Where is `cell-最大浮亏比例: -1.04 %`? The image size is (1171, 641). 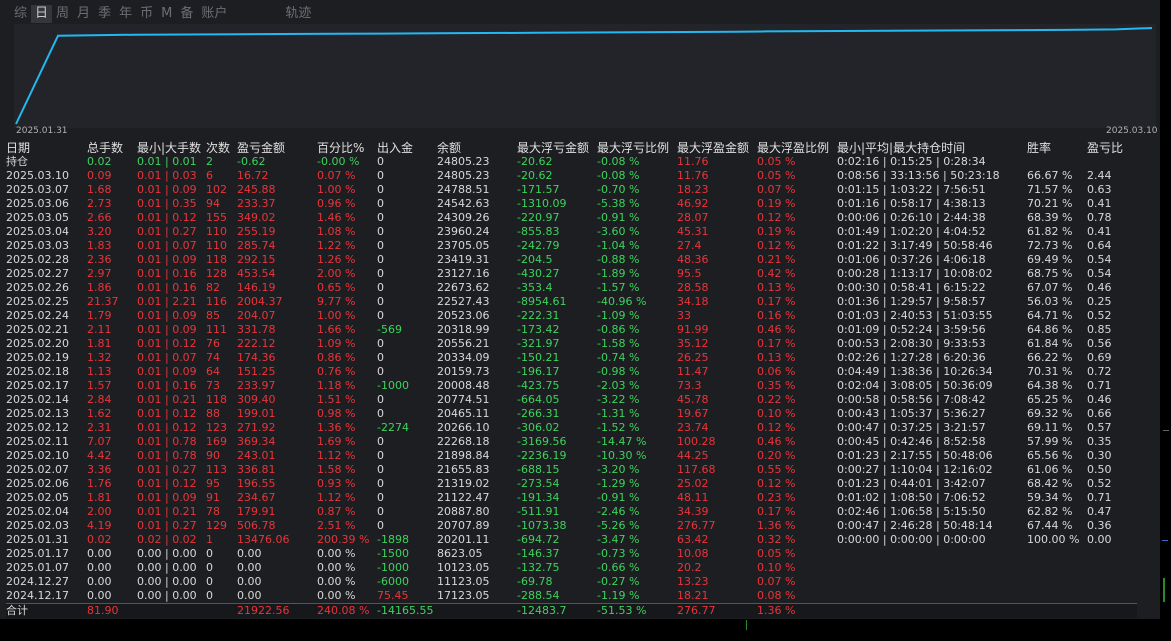 cell-最大浮亏比例: -1.04 % is located at coordinates (618, 245).